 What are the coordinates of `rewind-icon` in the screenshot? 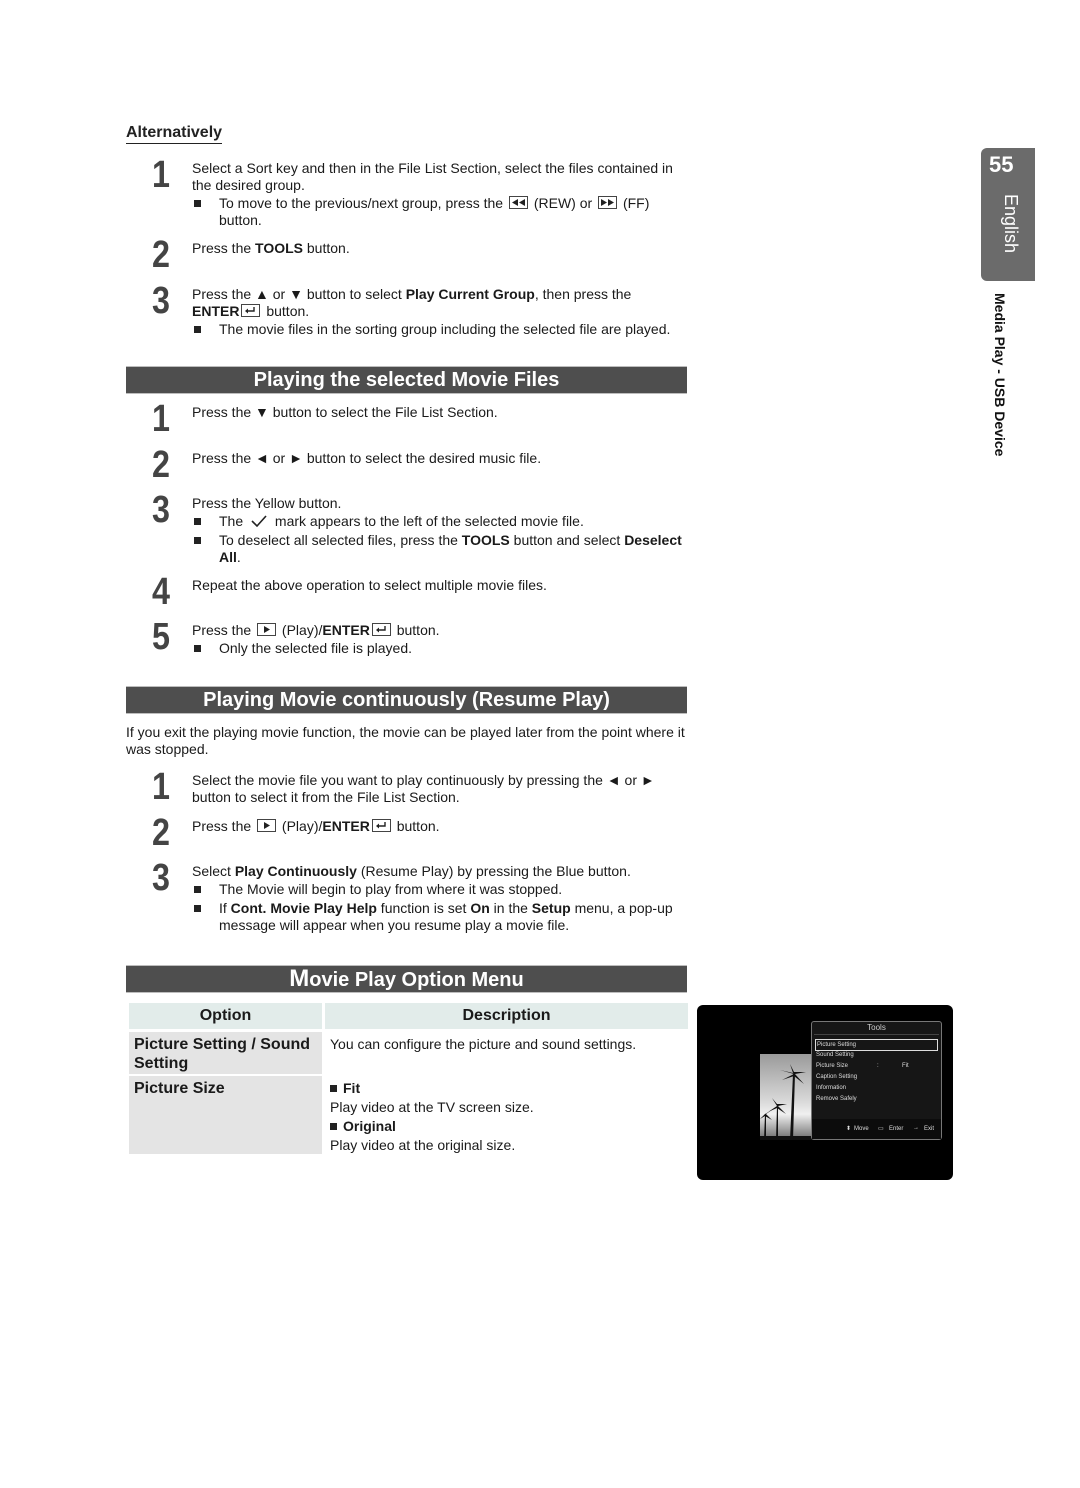 It's located at (518, 202).